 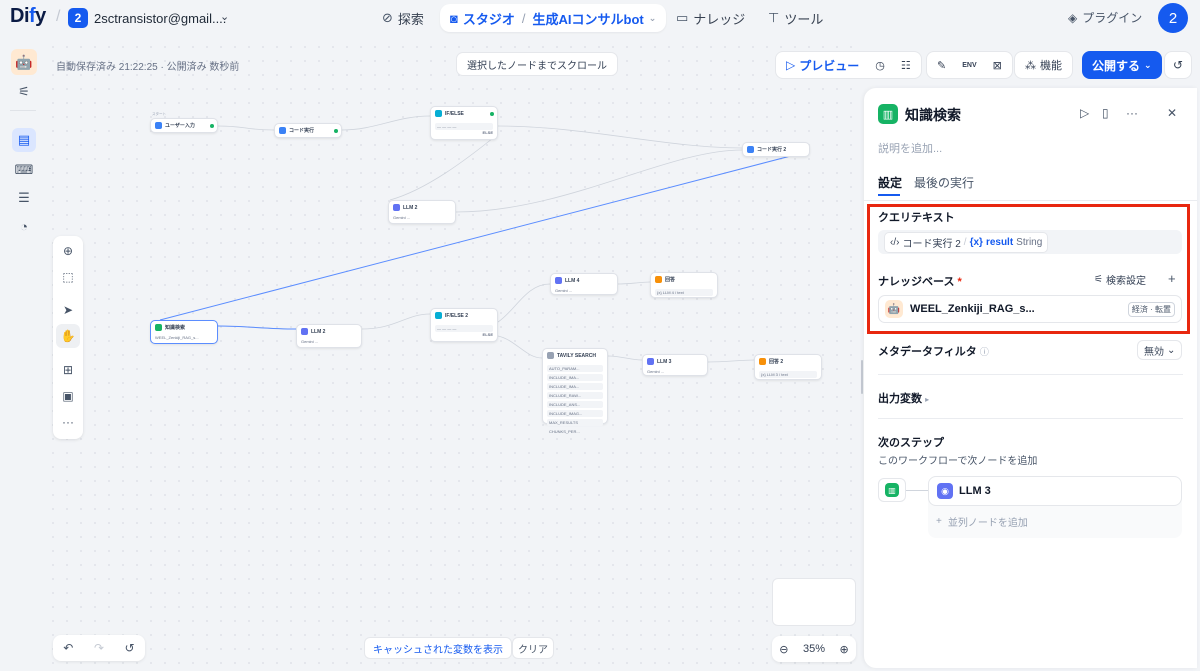 What do you see at coordinates (795, 18) in the screenshot?
I see `nav-tools: ⊤ ツール` at bounding box center [795, 18].